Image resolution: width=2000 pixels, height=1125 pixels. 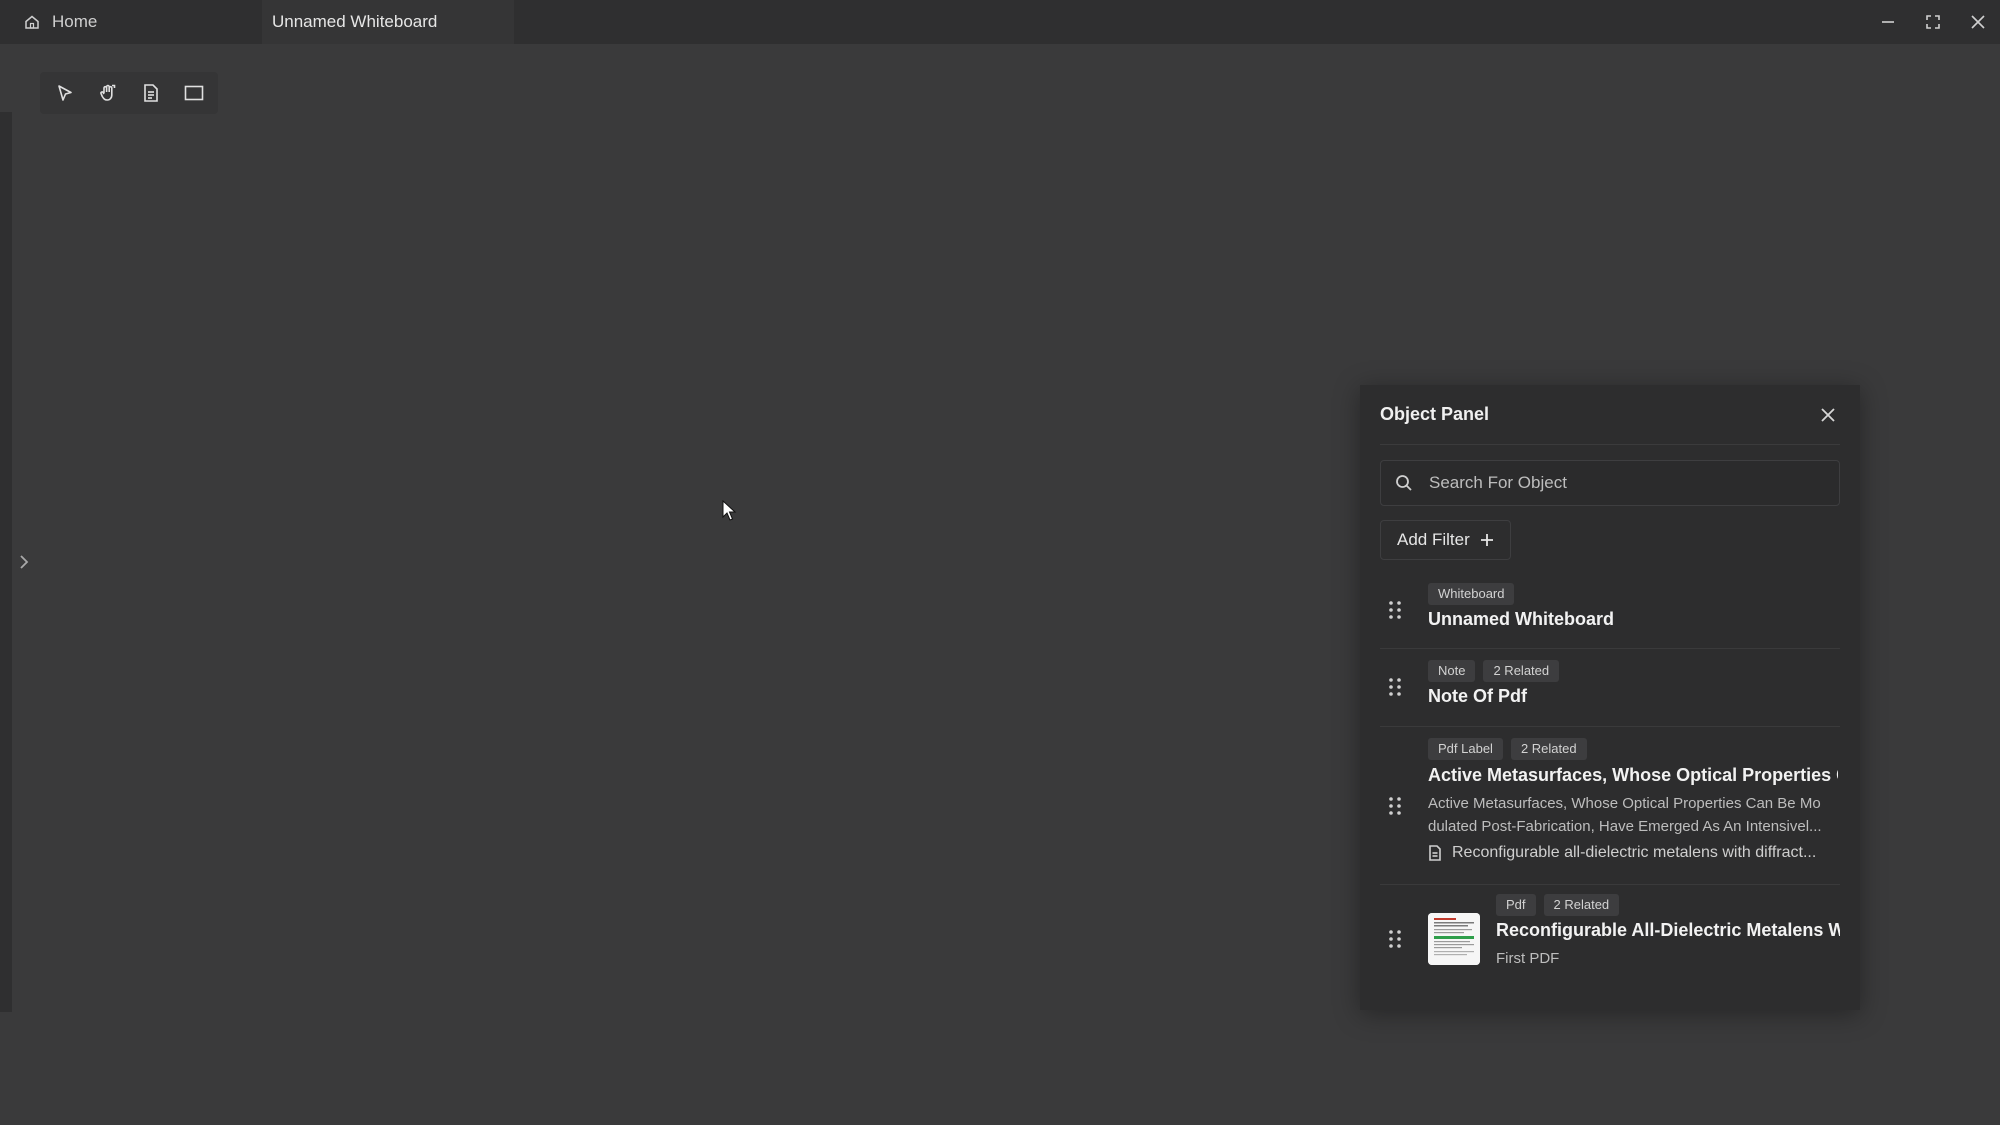 I want to click on note-icon, so click(x=150, y=93).